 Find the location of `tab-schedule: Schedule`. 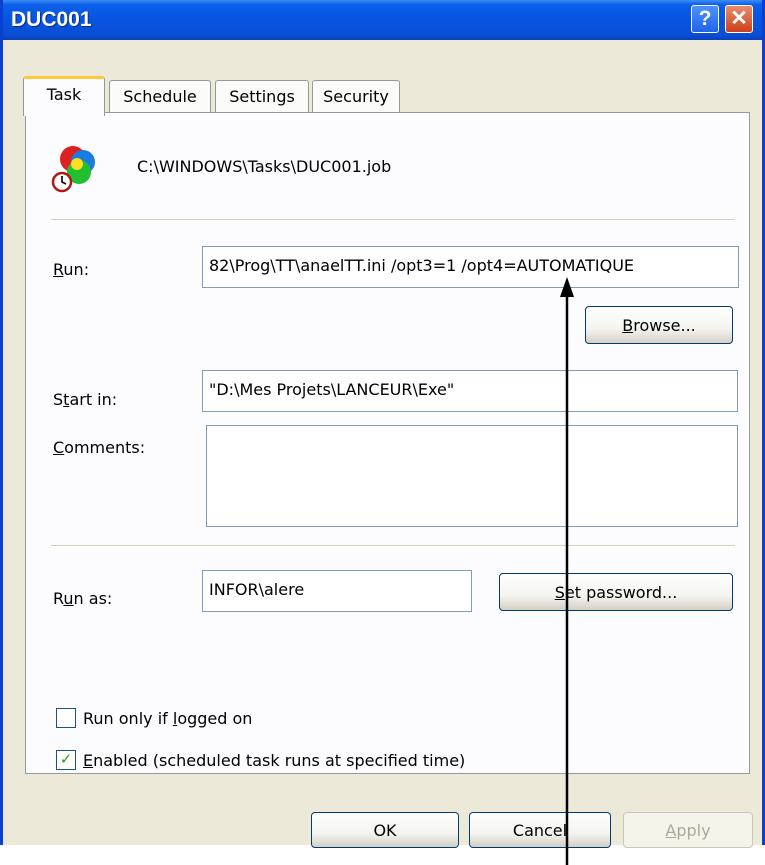

tab-schedule: Schedule is located at coordinates (160, 97).